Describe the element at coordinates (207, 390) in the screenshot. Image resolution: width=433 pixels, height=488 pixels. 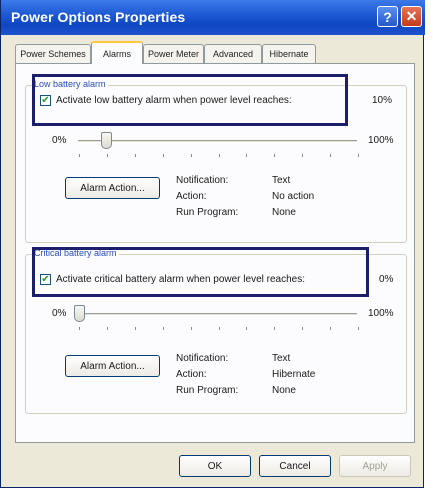
I see `critical-run-program-label: Run Program:` at that location.